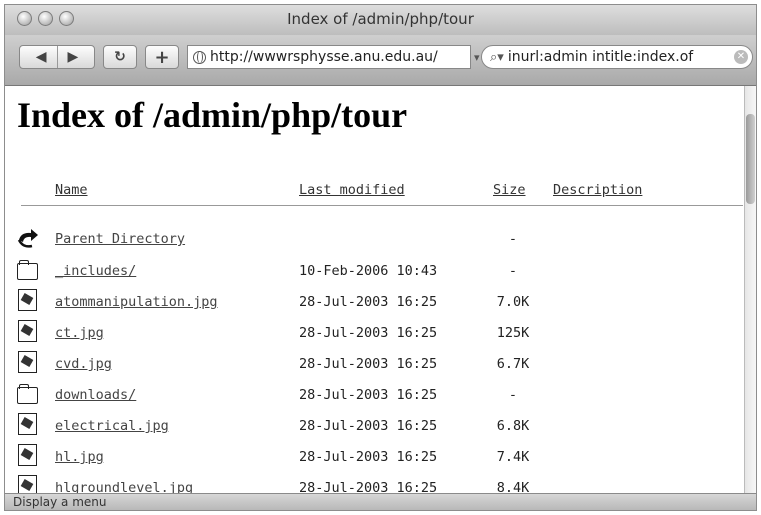 The height and width of the screenshot is (515, 761). I want to click on file-link: downloads/, so click(95, 395).